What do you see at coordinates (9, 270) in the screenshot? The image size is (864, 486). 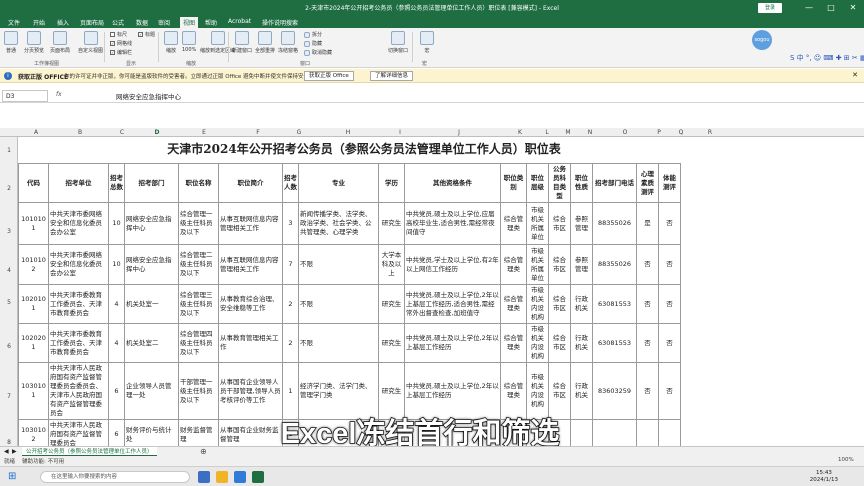 I see `row-header: 4` at bounding box center [9, 270].